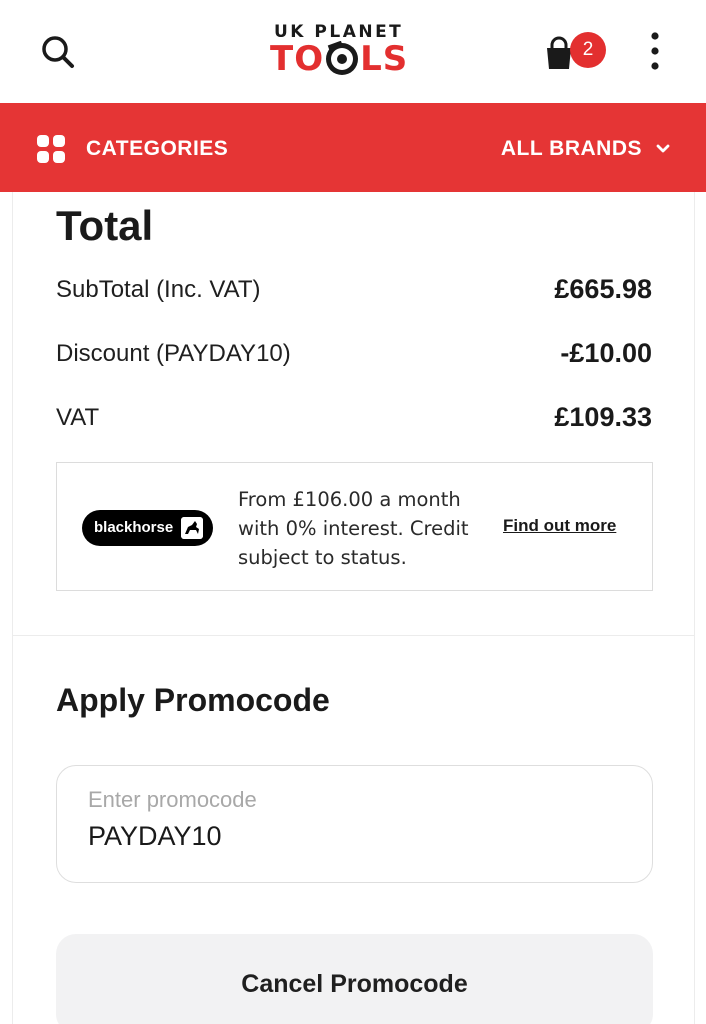  Describe the element at coordinates (353, 147) in the screenshot. I see `category-nav-bar: CATEGORIES ALL BRANDS` at that location.